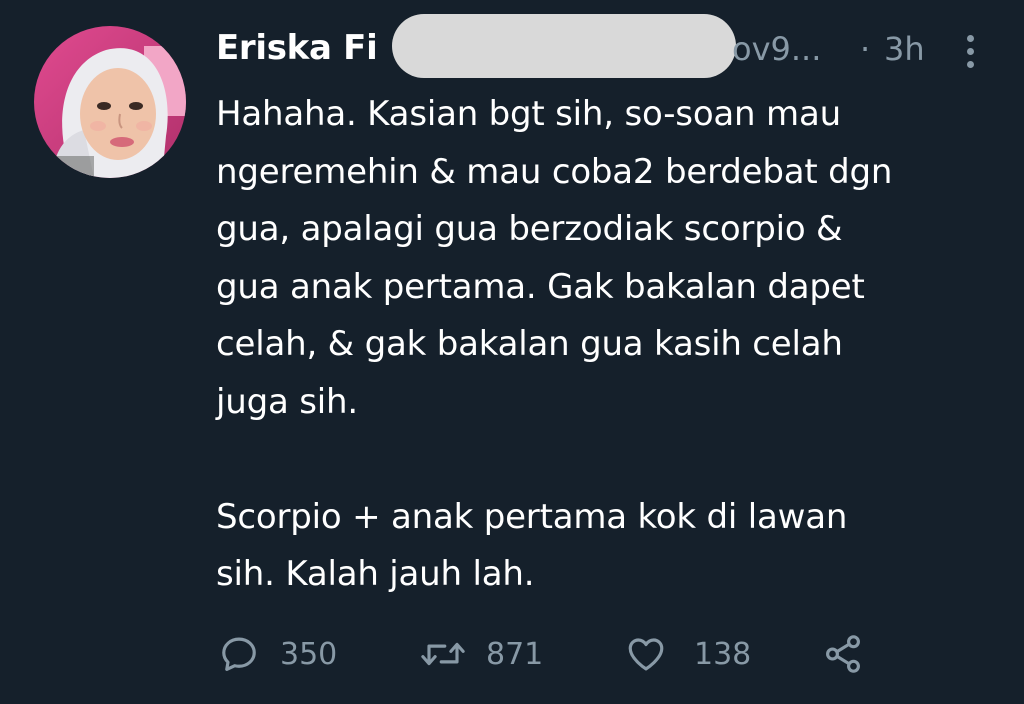 The image size is (1024, 704). I want to click on share-button, so click(843, 654).